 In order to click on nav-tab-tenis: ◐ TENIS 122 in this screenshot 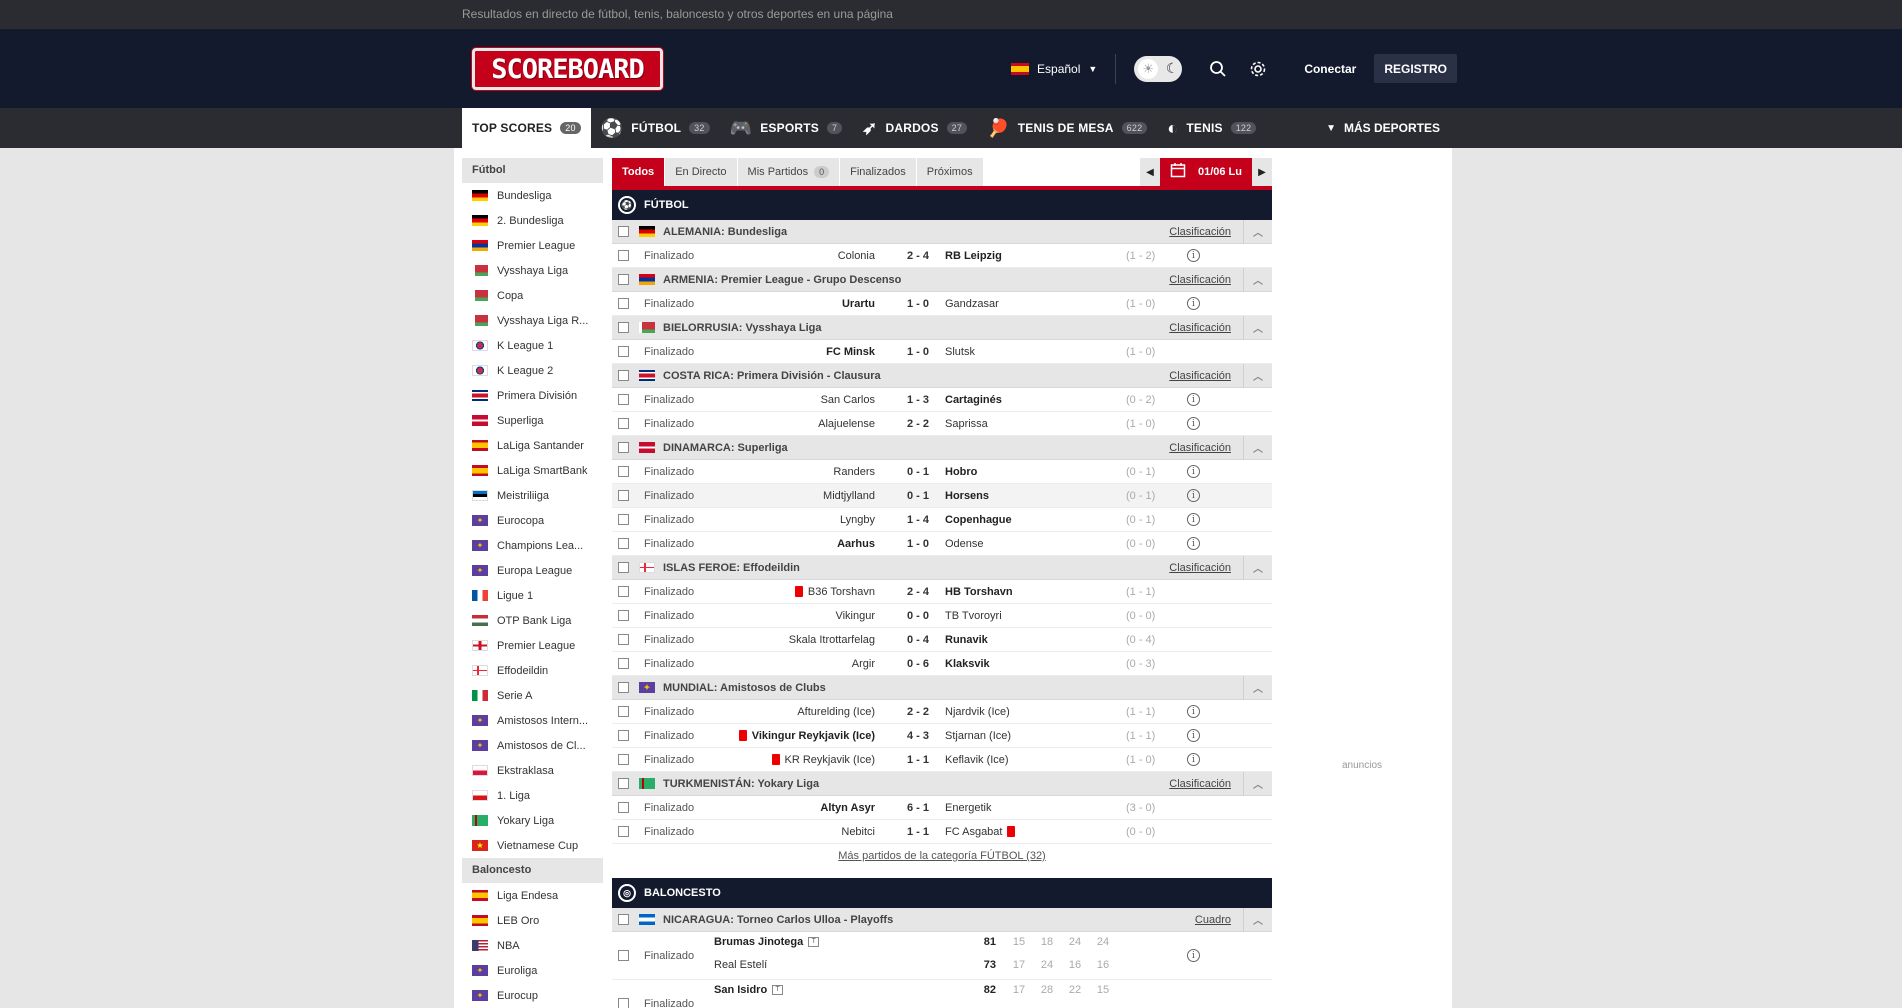, I will do `click(1211, 128)`.